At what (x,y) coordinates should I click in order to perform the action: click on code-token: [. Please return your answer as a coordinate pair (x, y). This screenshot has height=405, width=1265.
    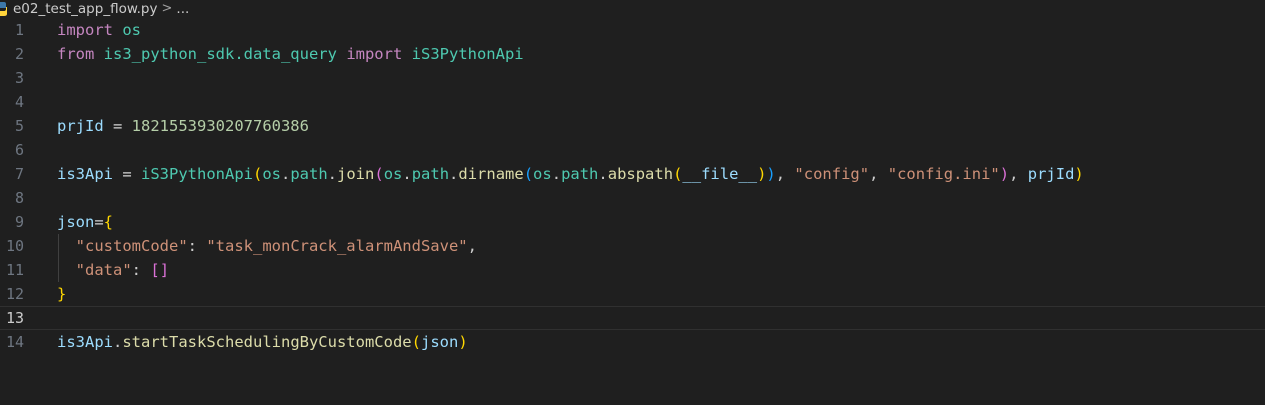
    Looking at the image, I should click on (155, 270).